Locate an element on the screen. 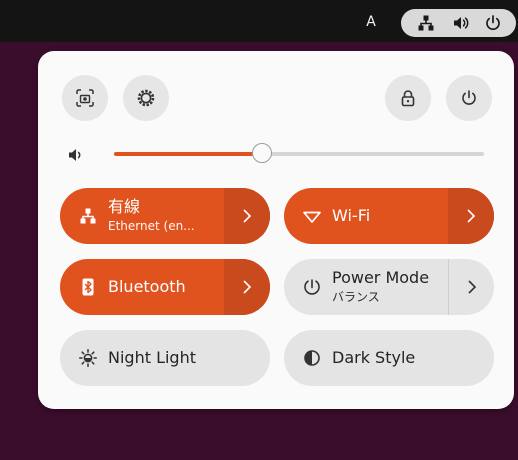  power-mode-main: Power Mode バランス is located at coordinates (366, 287).